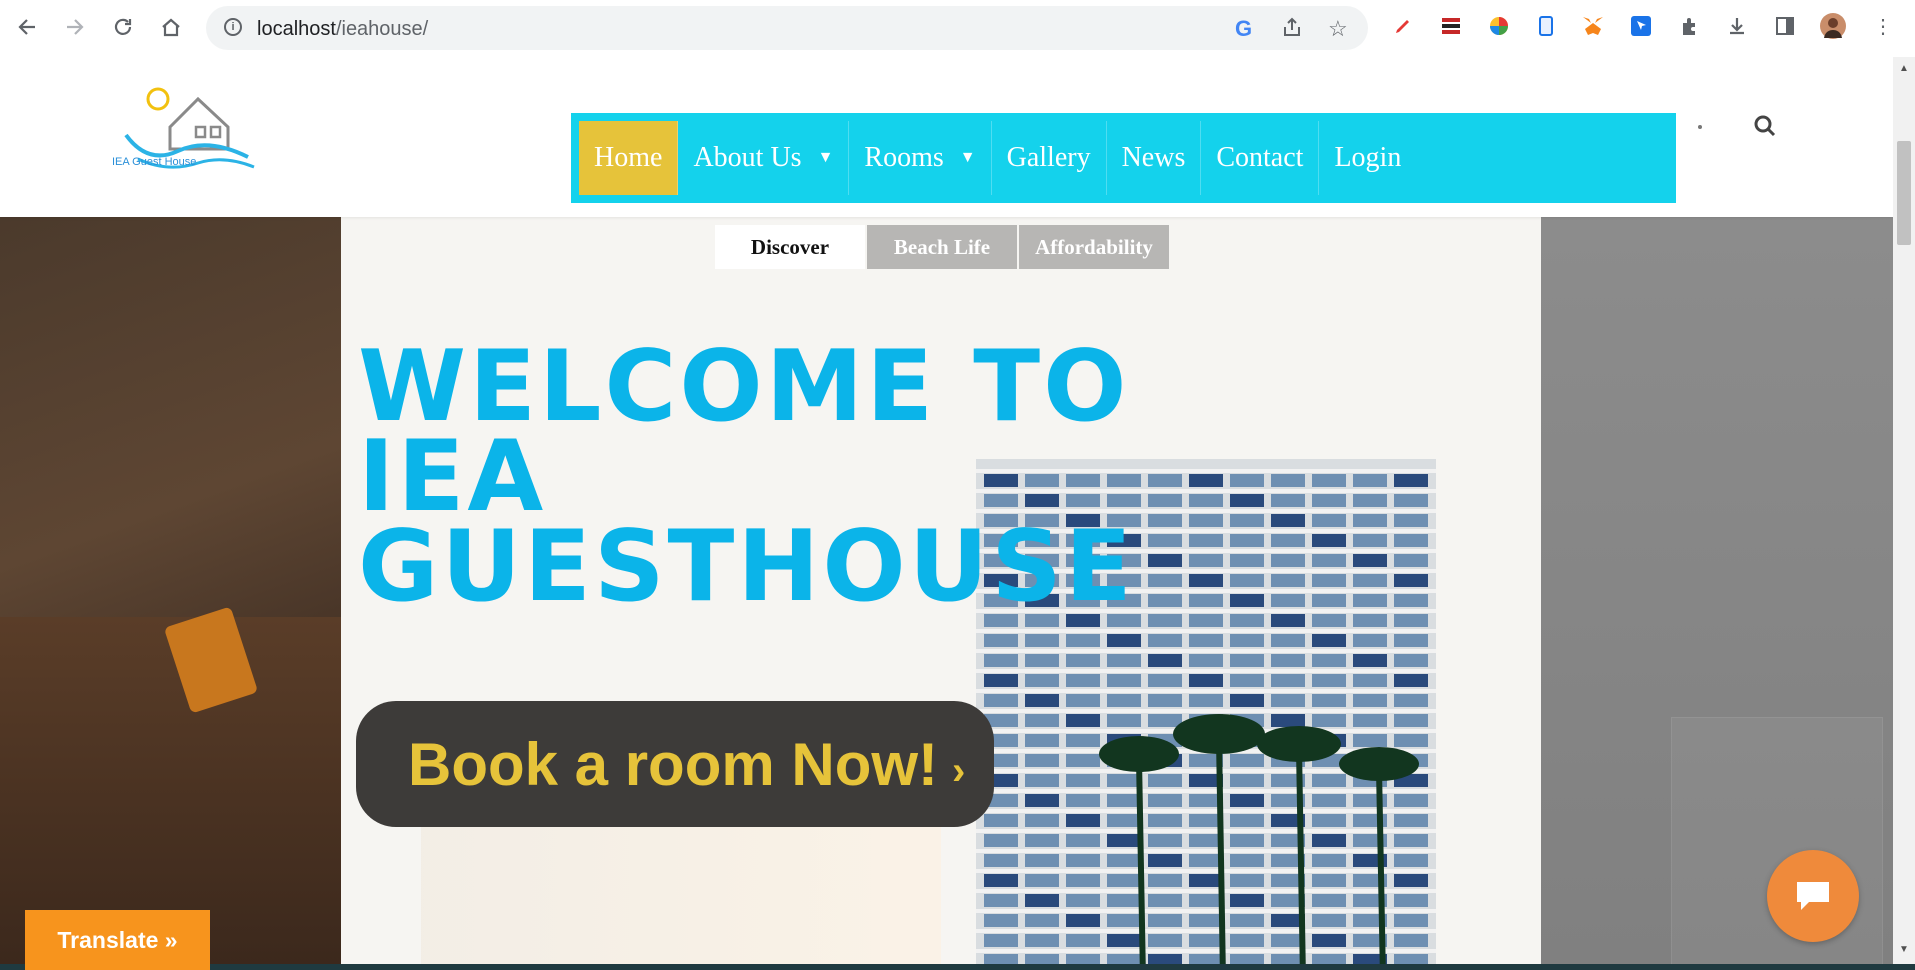 The width and height of the screenshot is (1915, 970). I want to click on hero-left-photo, so click(170, 593).